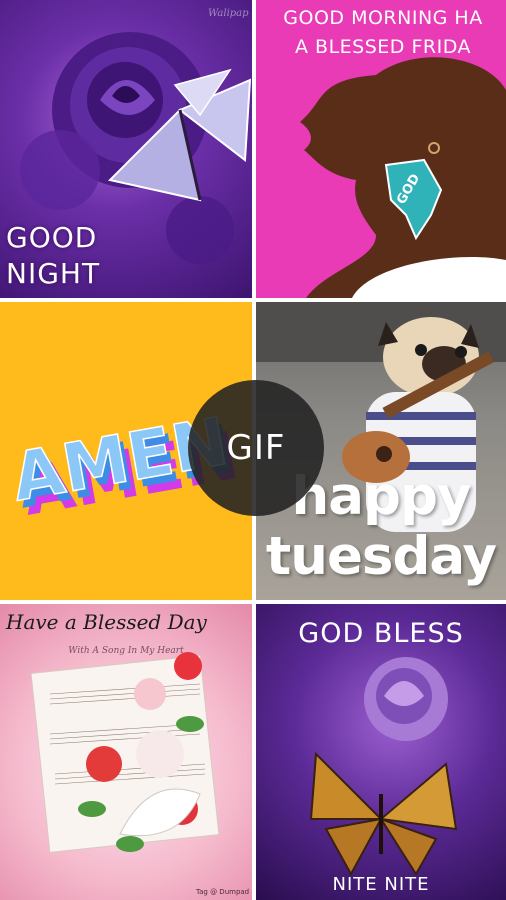  I want to click on tag-credit: Tag @ Dumpad, so click(223, 892).